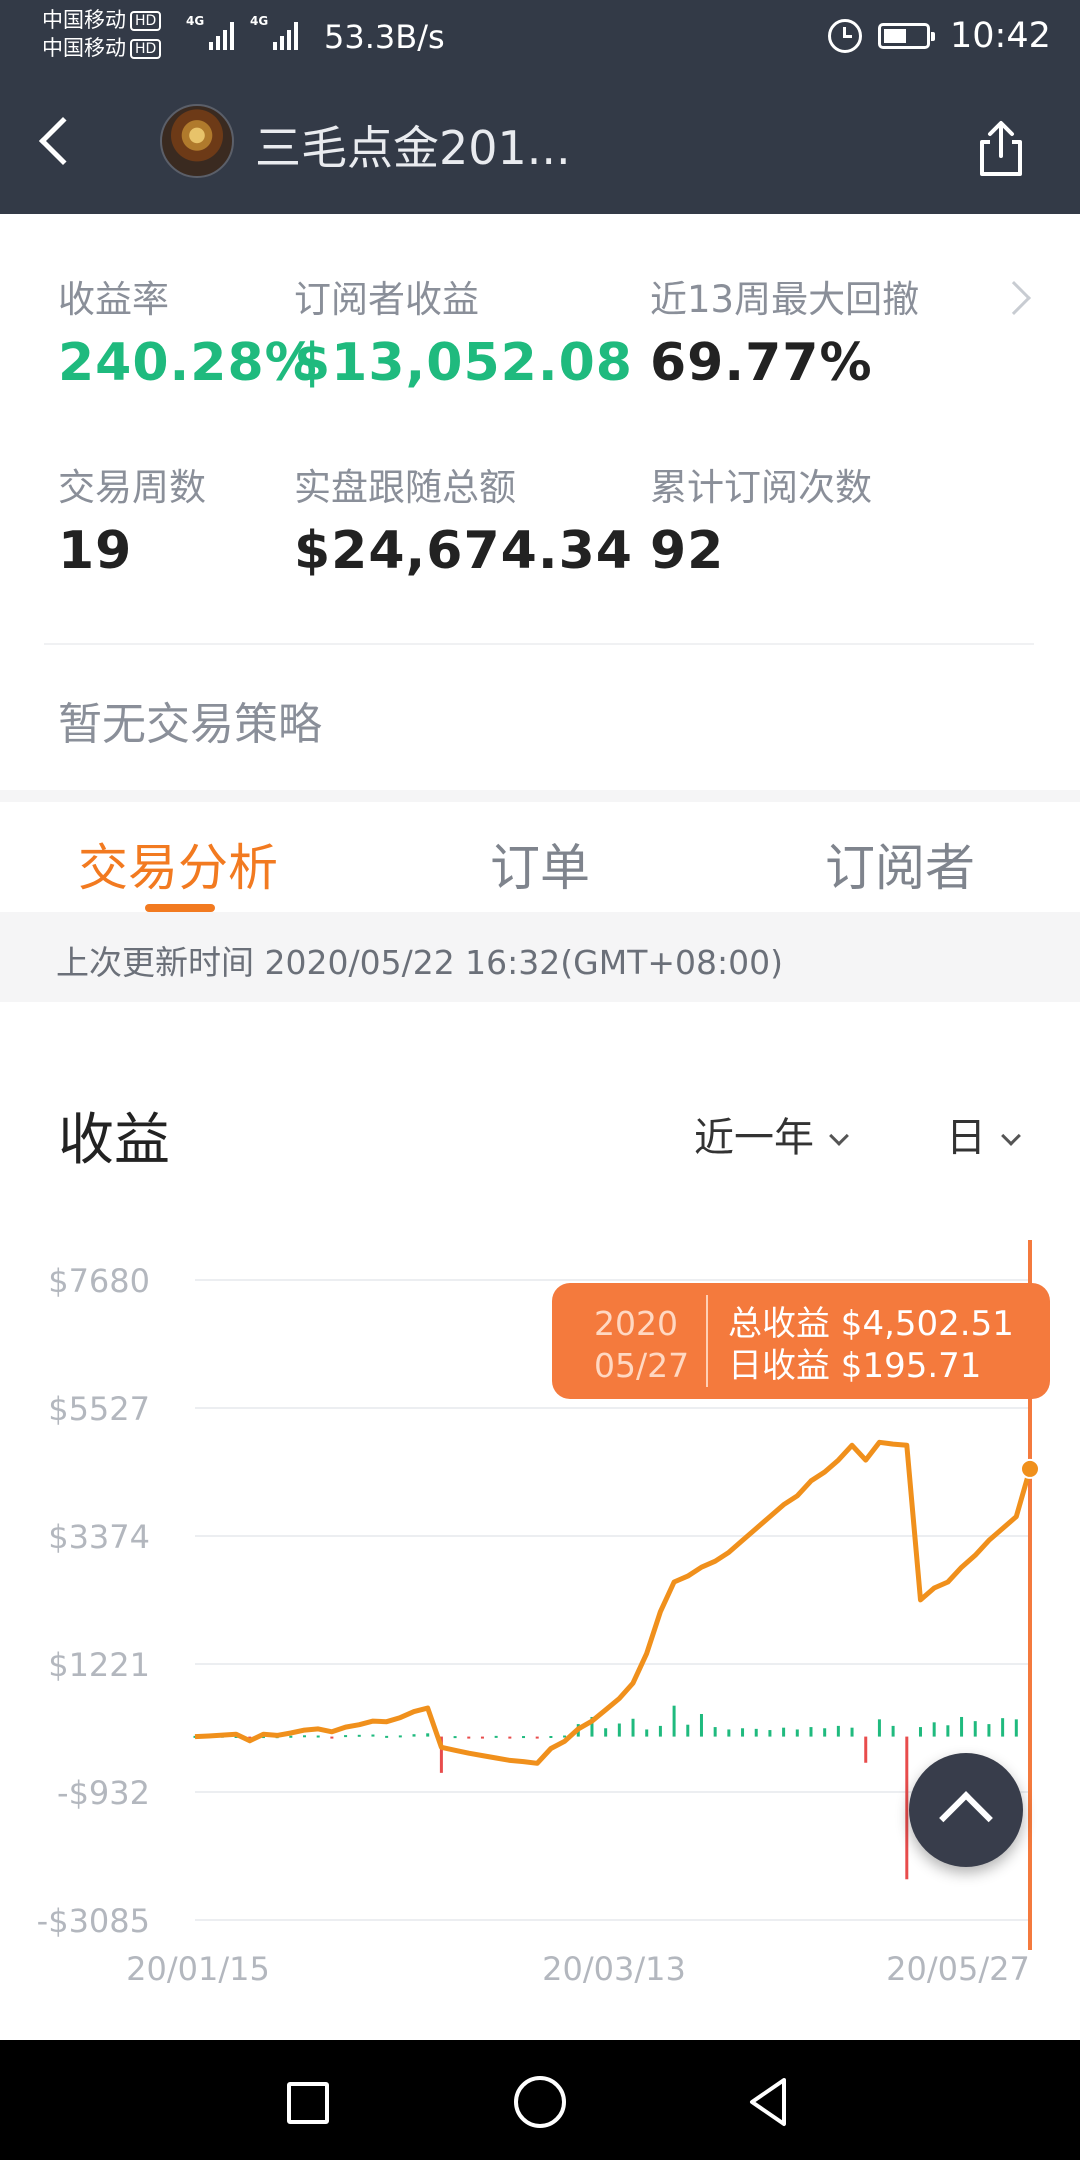 The width and height of the screenshot is (1080, 2160). What do you see at coordinates (102, 34) in the screenshot?
I see `carrier-info: 中国移动 HD 中国移动 HD` at bounding box center [102, 34].